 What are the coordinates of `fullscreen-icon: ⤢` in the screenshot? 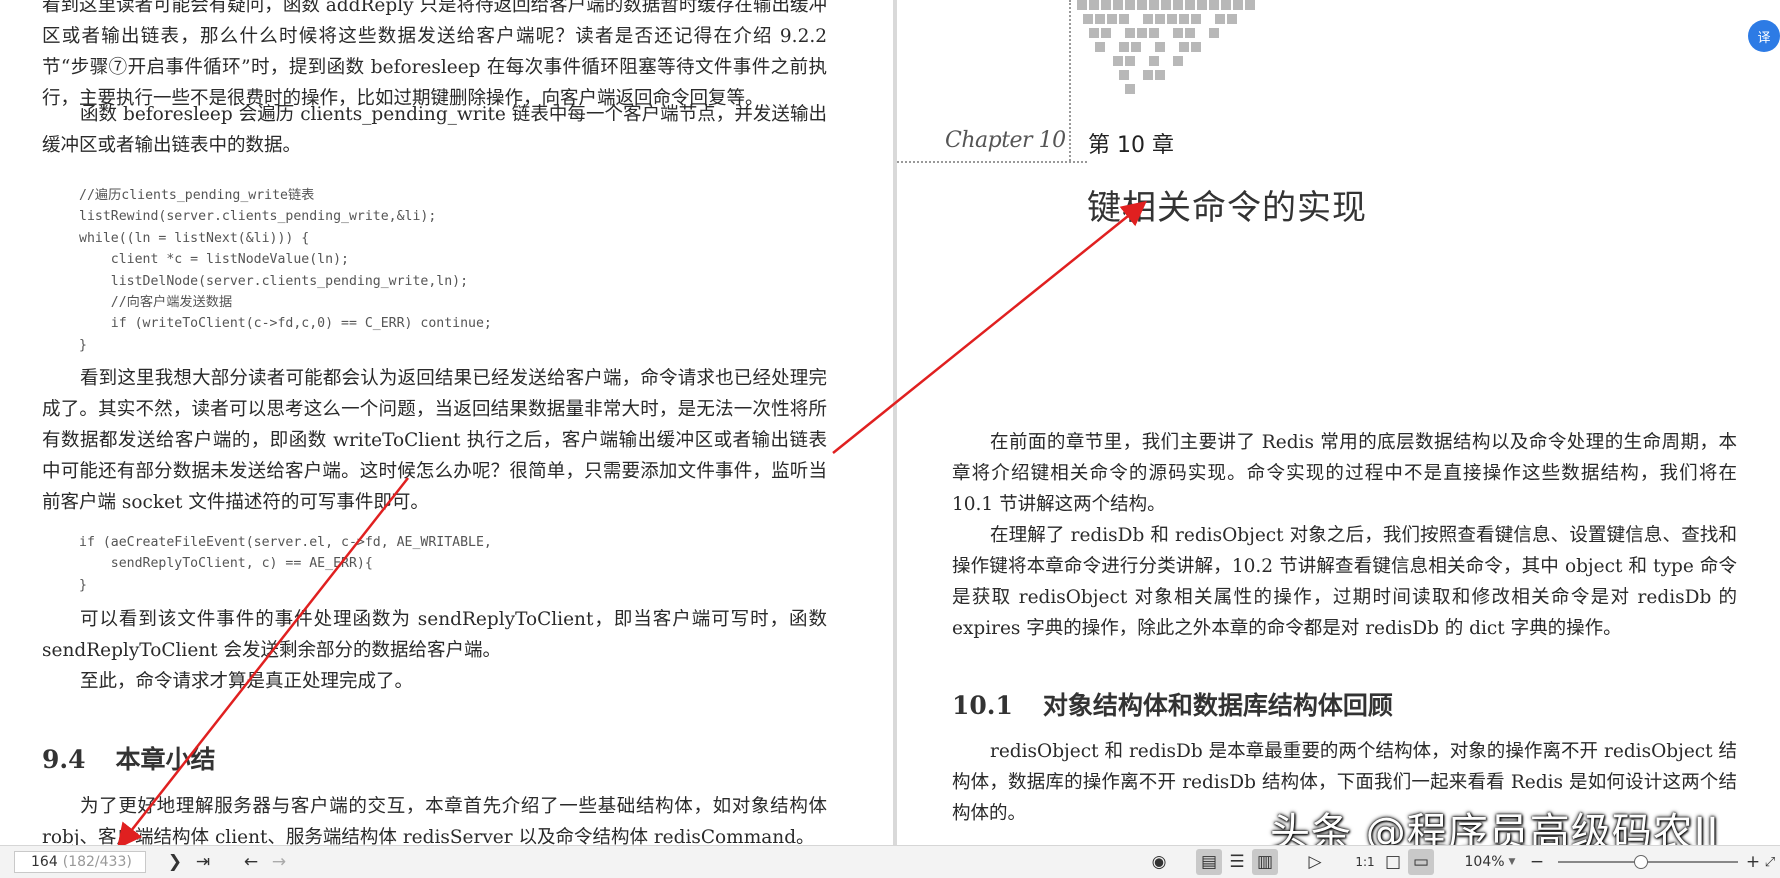 It's located at (1770, 862).